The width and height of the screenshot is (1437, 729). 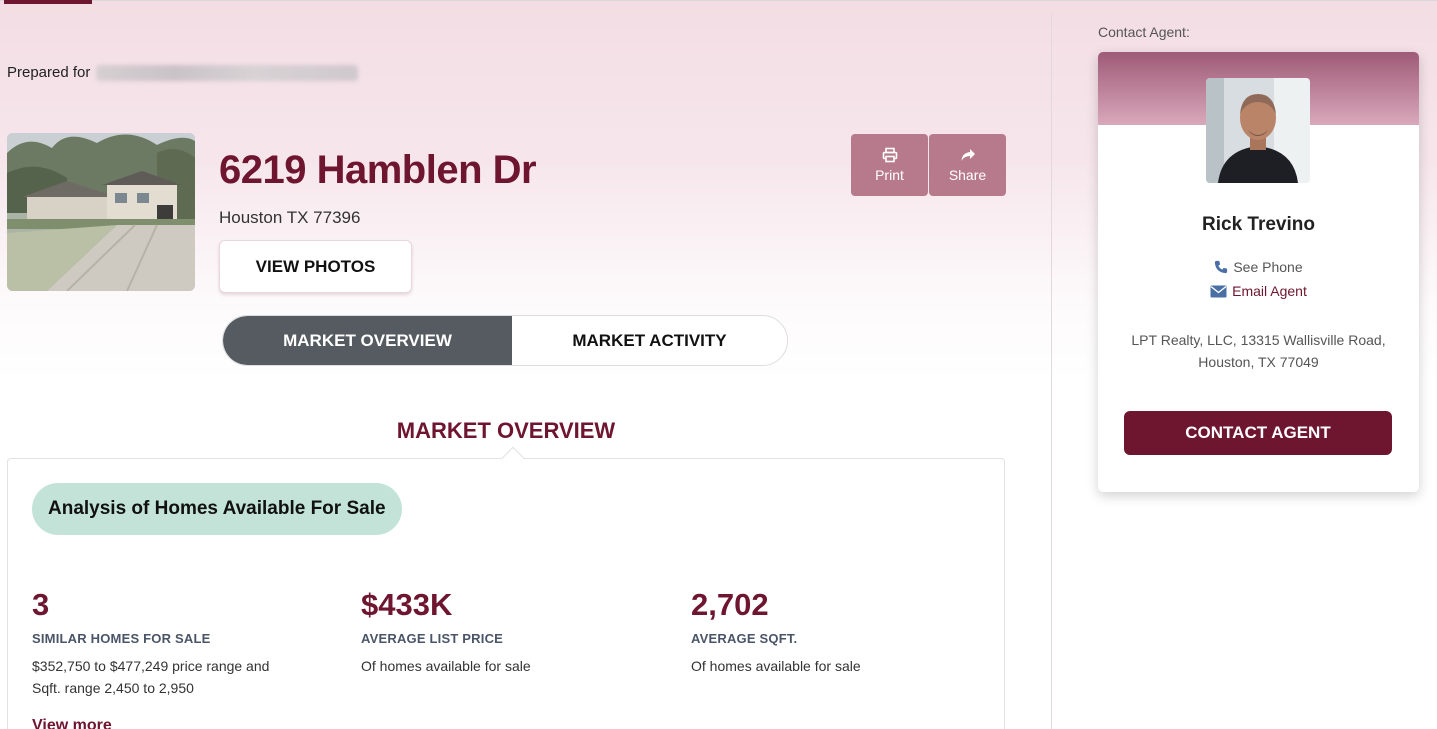 I want to click on prepared-for-label: Prepared for, so click(x=49, y=72).